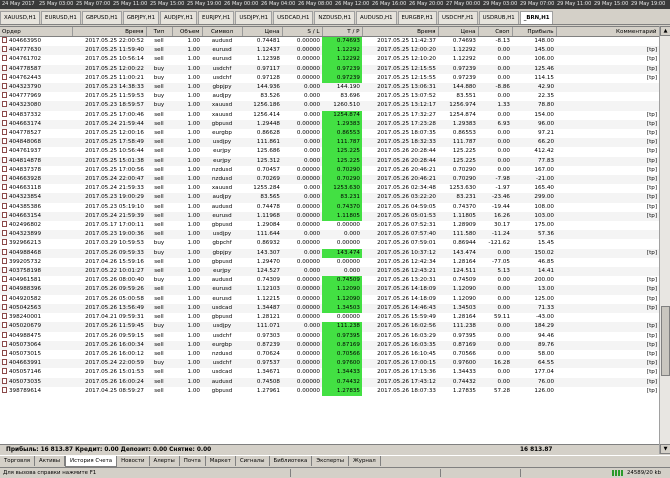 The height and width of the screenshot is (478, 670). What do you see at coordinates (165, 461) in the screenshot?
I see `terminal-tab: Алерты` at bounding box center [165, 461].